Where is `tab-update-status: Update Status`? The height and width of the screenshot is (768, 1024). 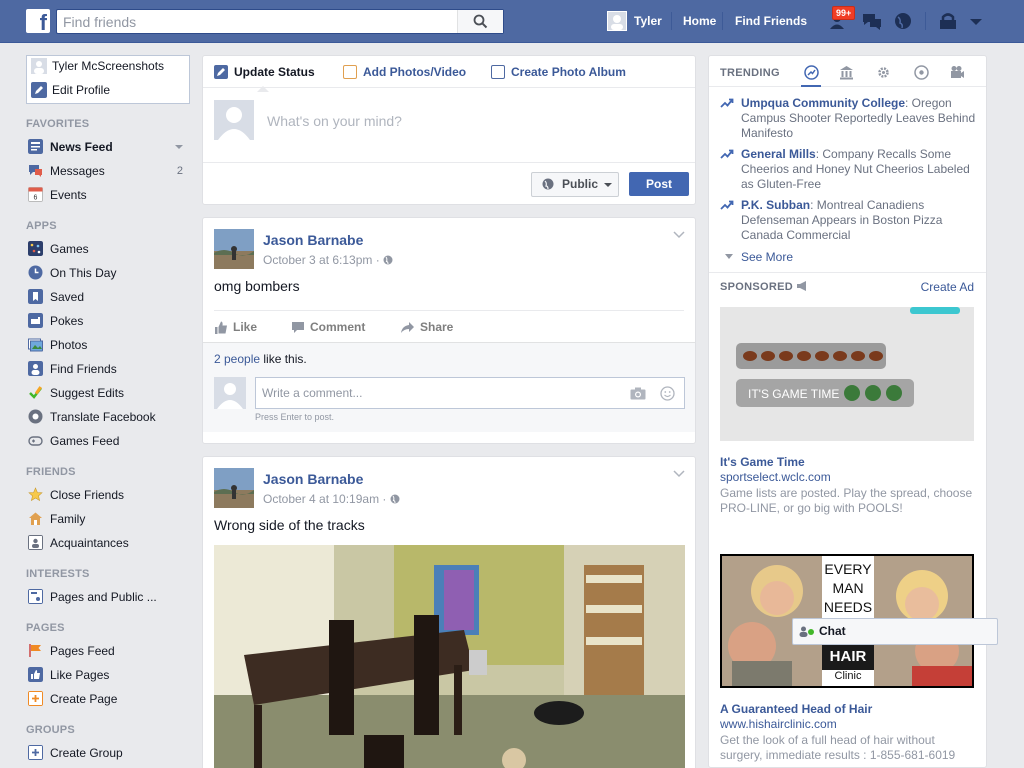
tab-update-status: Update Status is located at coordinates (264, 72).